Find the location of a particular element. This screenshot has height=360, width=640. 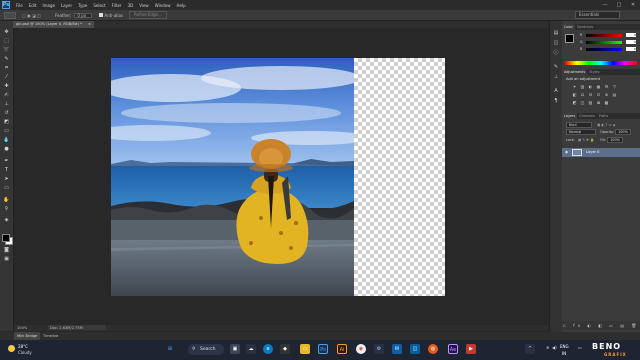

info-panel-icon: ⓘ is located at coordinates (556, 53).